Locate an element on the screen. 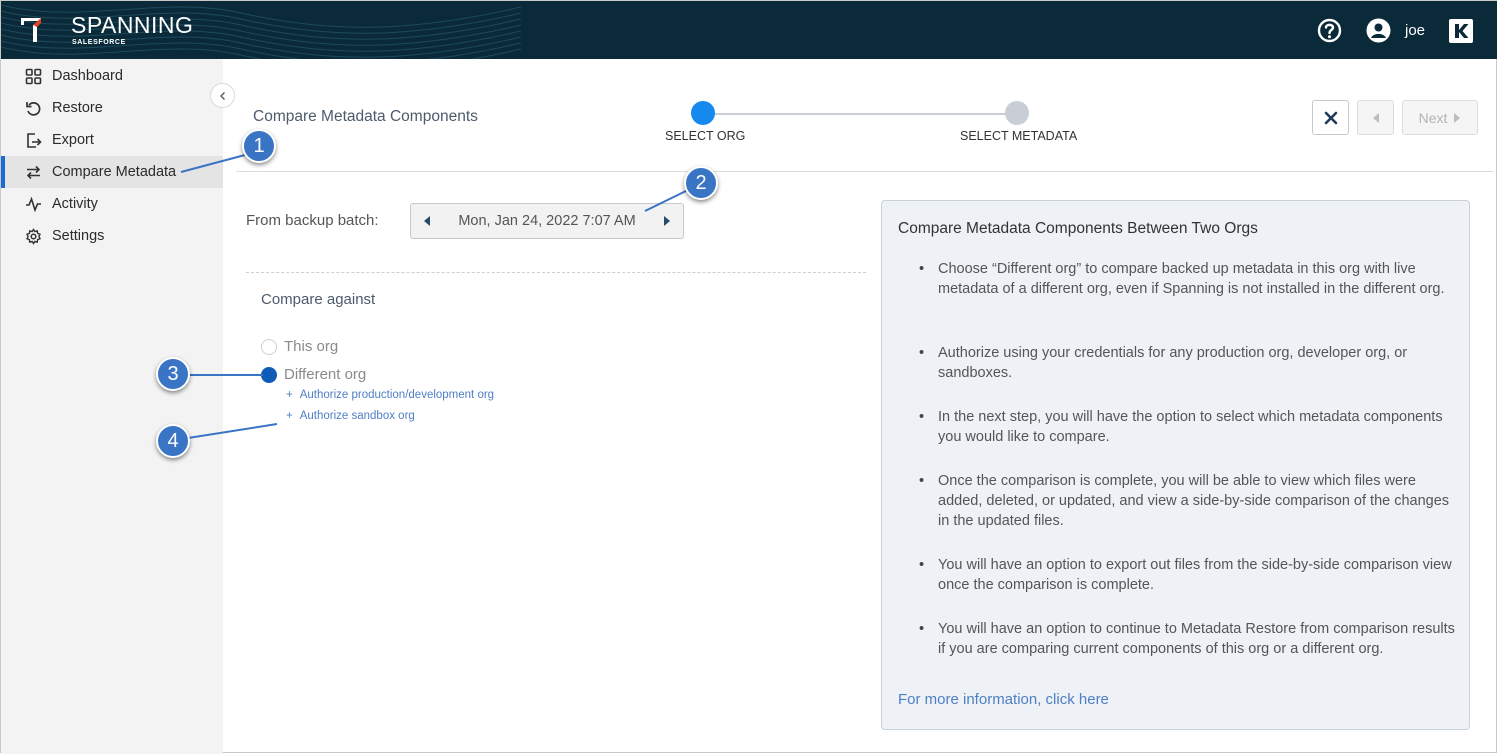  wizard-progress-line is located at coordinates (860, 114).